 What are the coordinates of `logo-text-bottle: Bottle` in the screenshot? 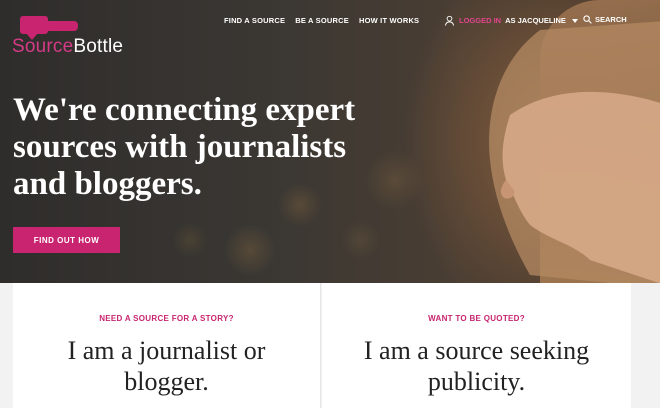 It's located at (98, 46).